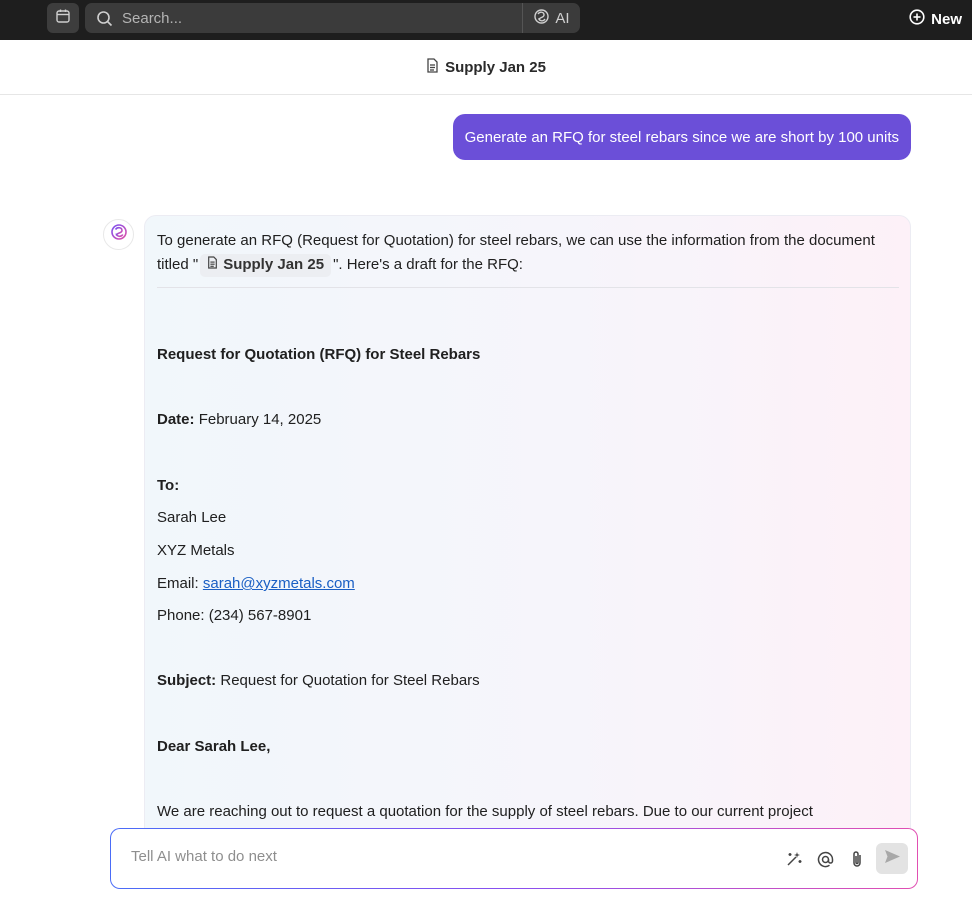 This screenshot has height=897, width=972. Describe the element at coordinates (562, 18) in the screenshot. I see `ai-button-label: AI` at that location.